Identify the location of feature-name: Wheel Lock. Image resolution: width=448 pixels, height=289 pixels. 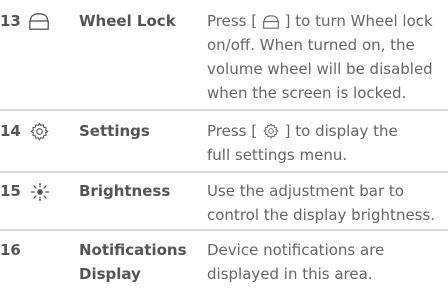
(127, 21).